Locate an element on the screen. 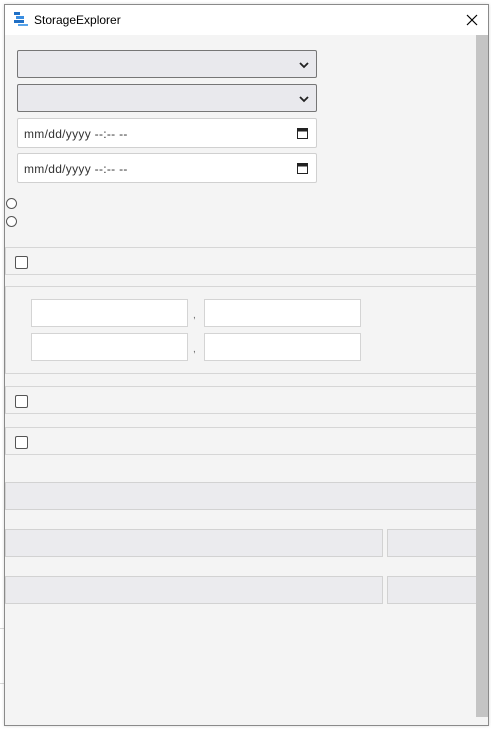 Image resolution: width=491 pixels, height=729 pixels. range-input-2-to is located at coordinates (282, 347).